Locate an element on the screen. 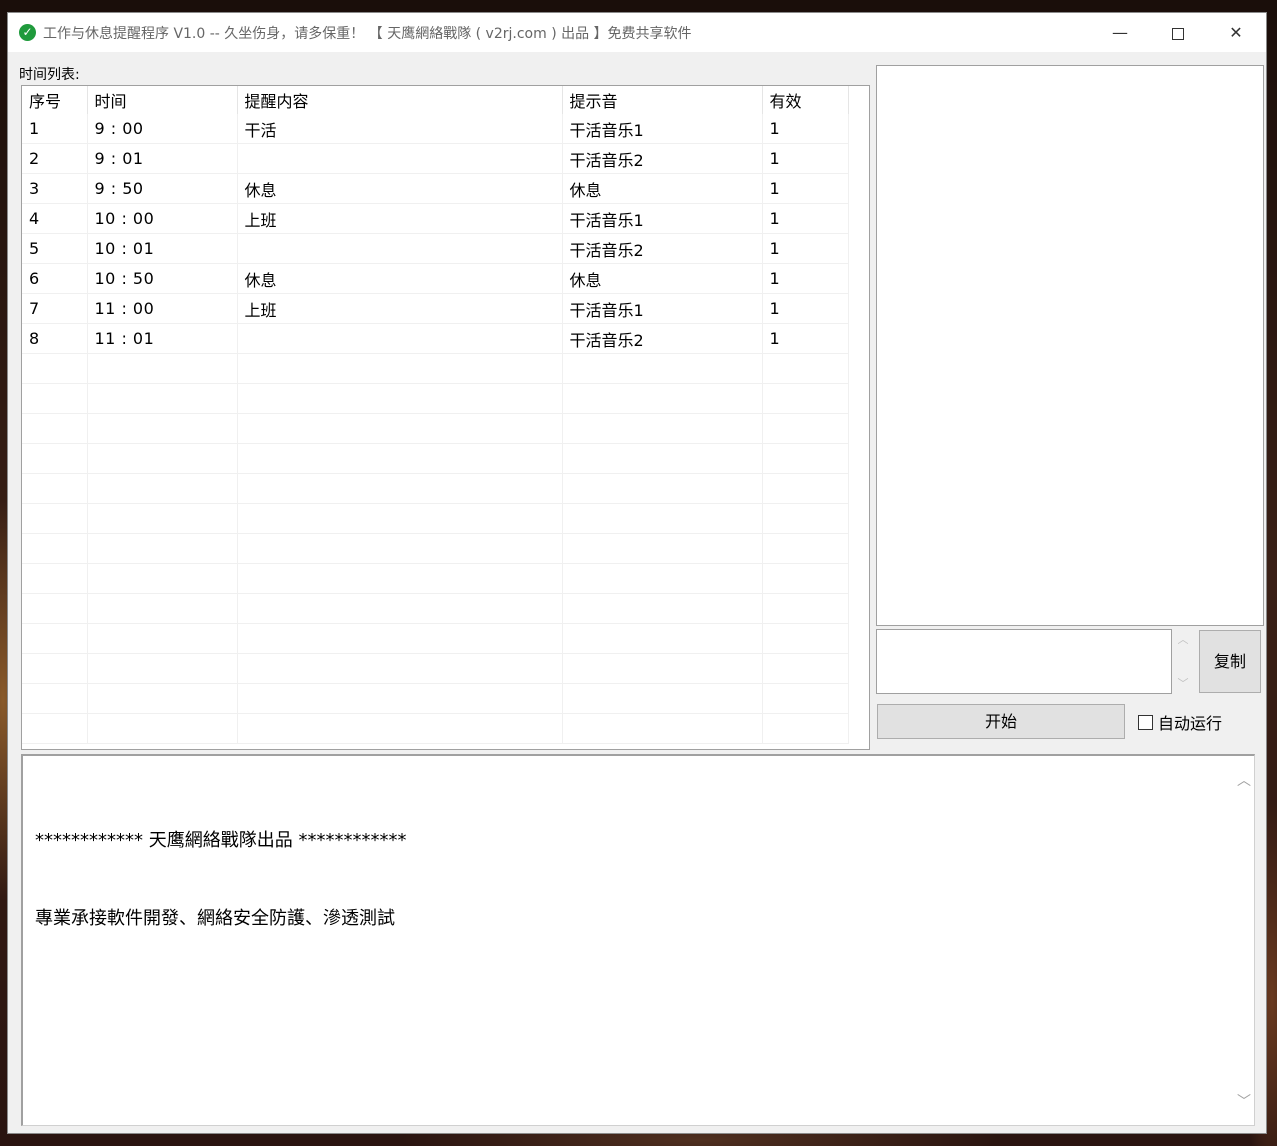 The image size is (1277, 1146). output-scrollbar: ︿ ﹀ is located at coordinates (1183, 661).